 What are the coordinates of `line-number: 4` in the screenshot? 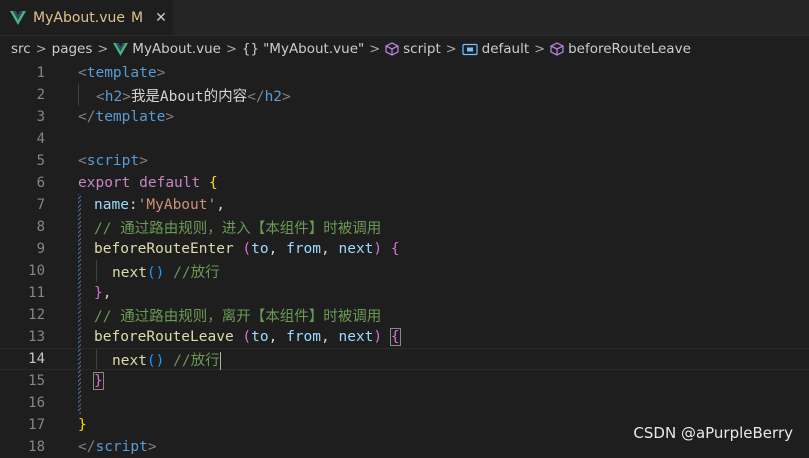 It's located at (40, 139).